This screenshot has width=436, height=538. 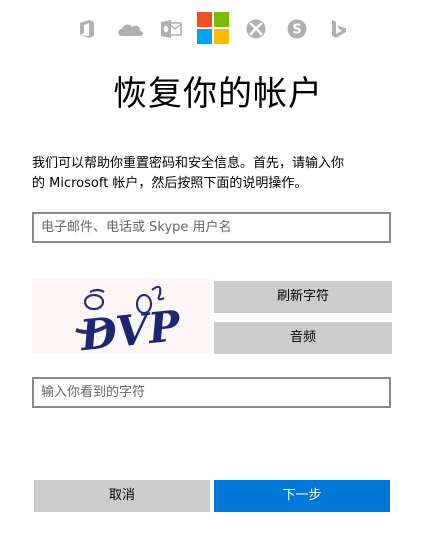 What do you see at coordinates (211, 392) in the screenshot?
I see `captcha-input` at bounding box center [211, 392].